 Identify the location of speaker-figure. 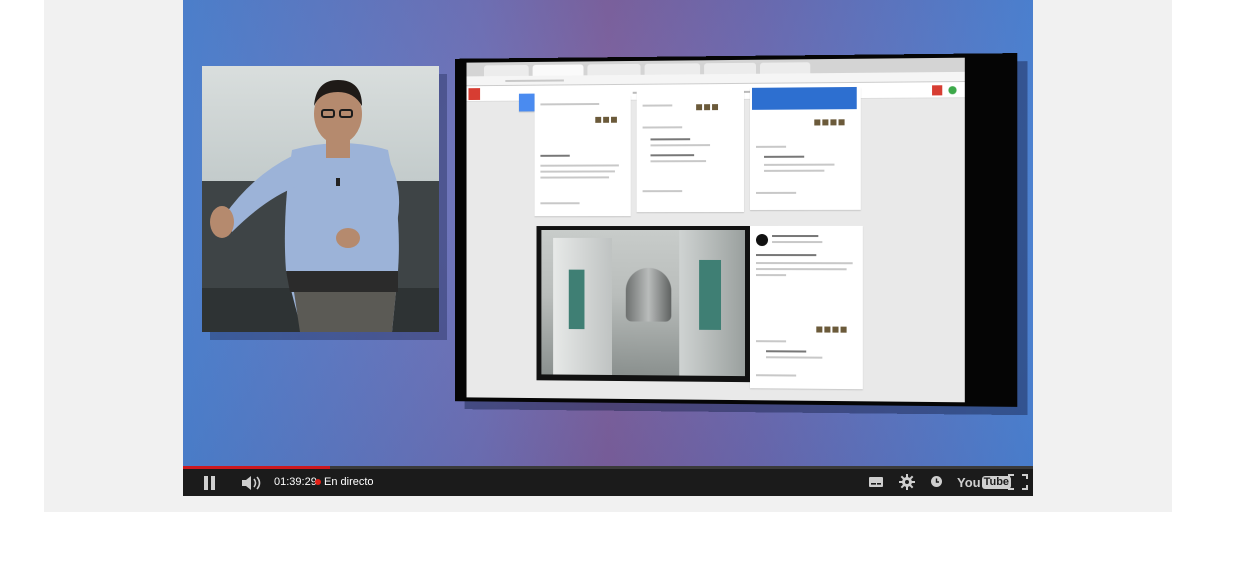
(320, 199).